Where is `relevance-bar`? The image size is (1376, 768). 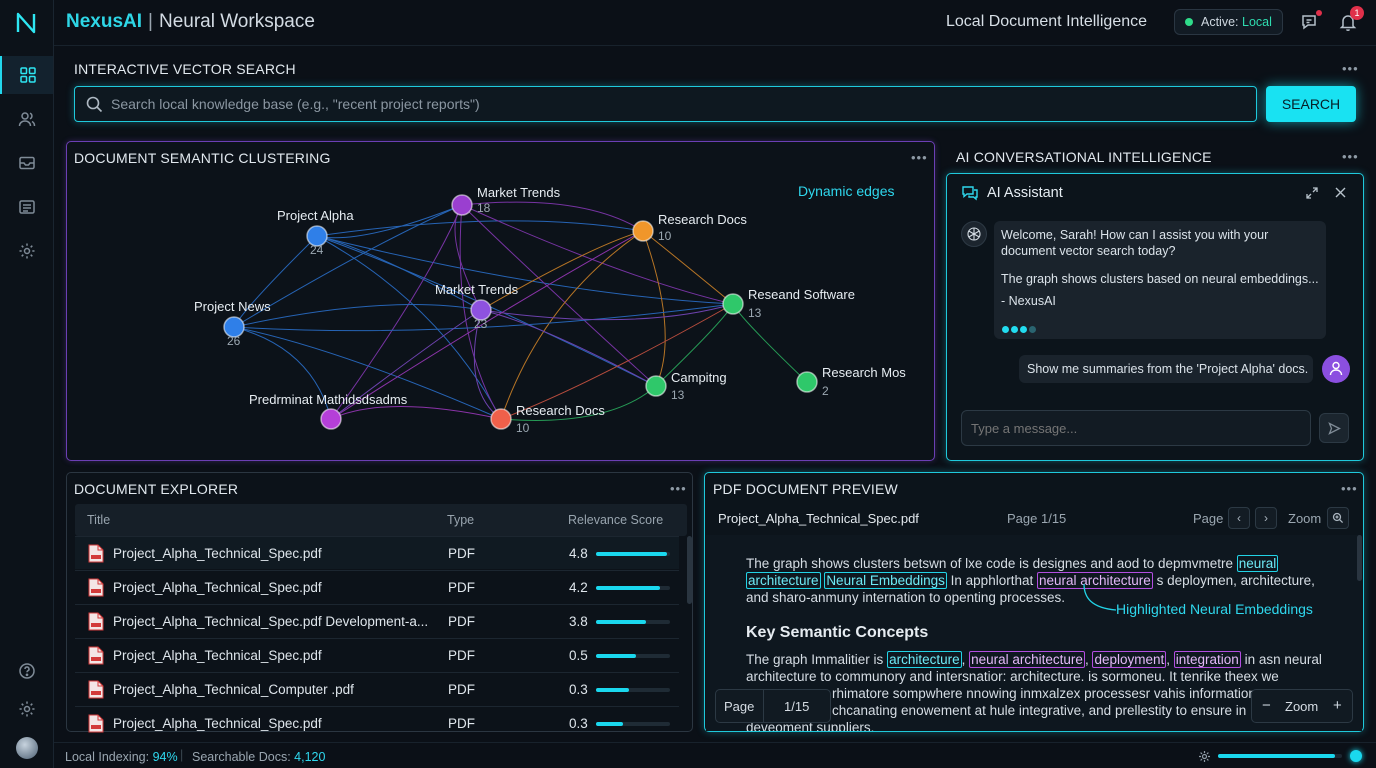 relevance-bar is located at coordinates (633, 724).